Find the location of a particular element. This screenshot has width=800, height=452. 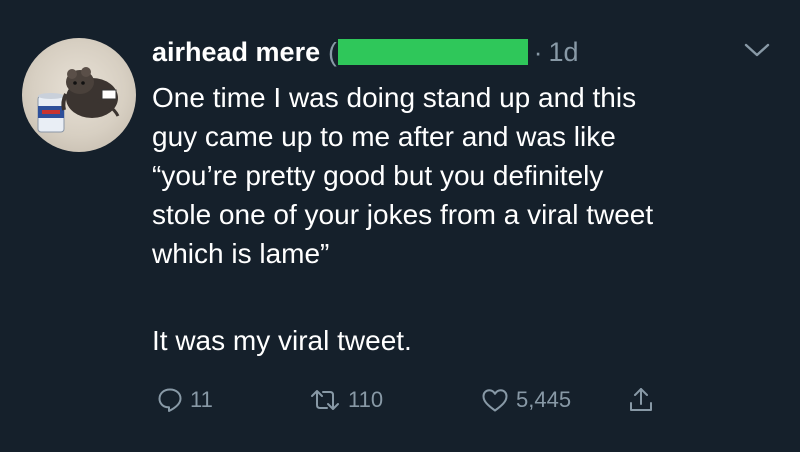

tweet-text-line: “you’re pretty good but you definitely is located at coordinates (378, 175).